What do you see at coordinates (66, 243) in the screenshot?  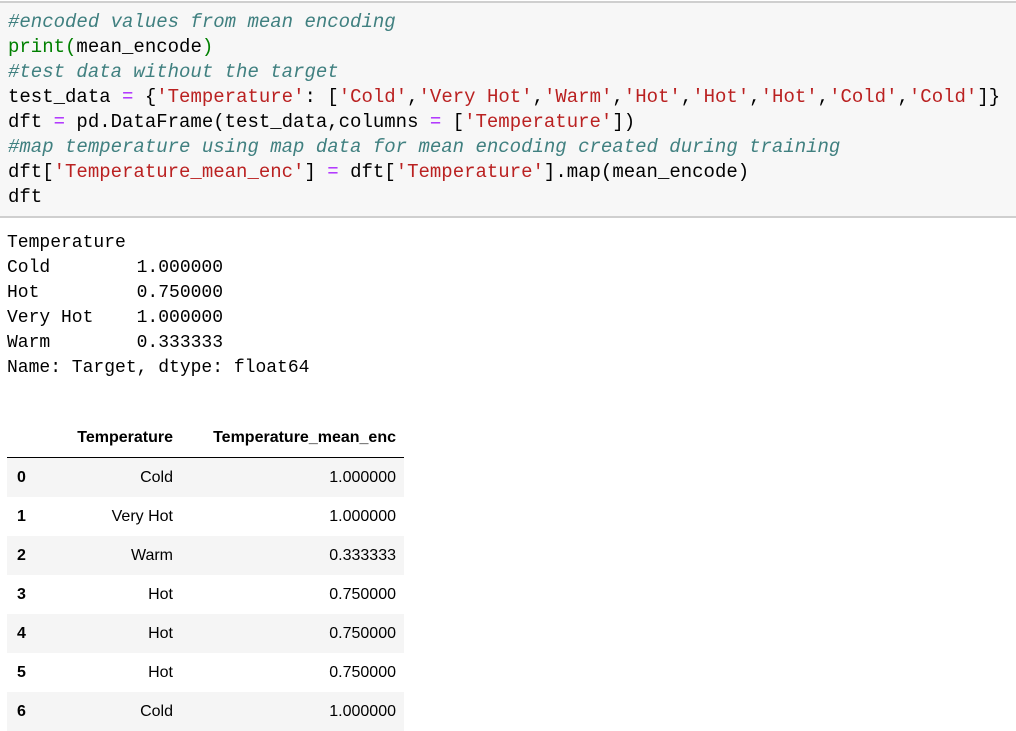 I see `output-line: Temperature` at bounding box center [66, 243].